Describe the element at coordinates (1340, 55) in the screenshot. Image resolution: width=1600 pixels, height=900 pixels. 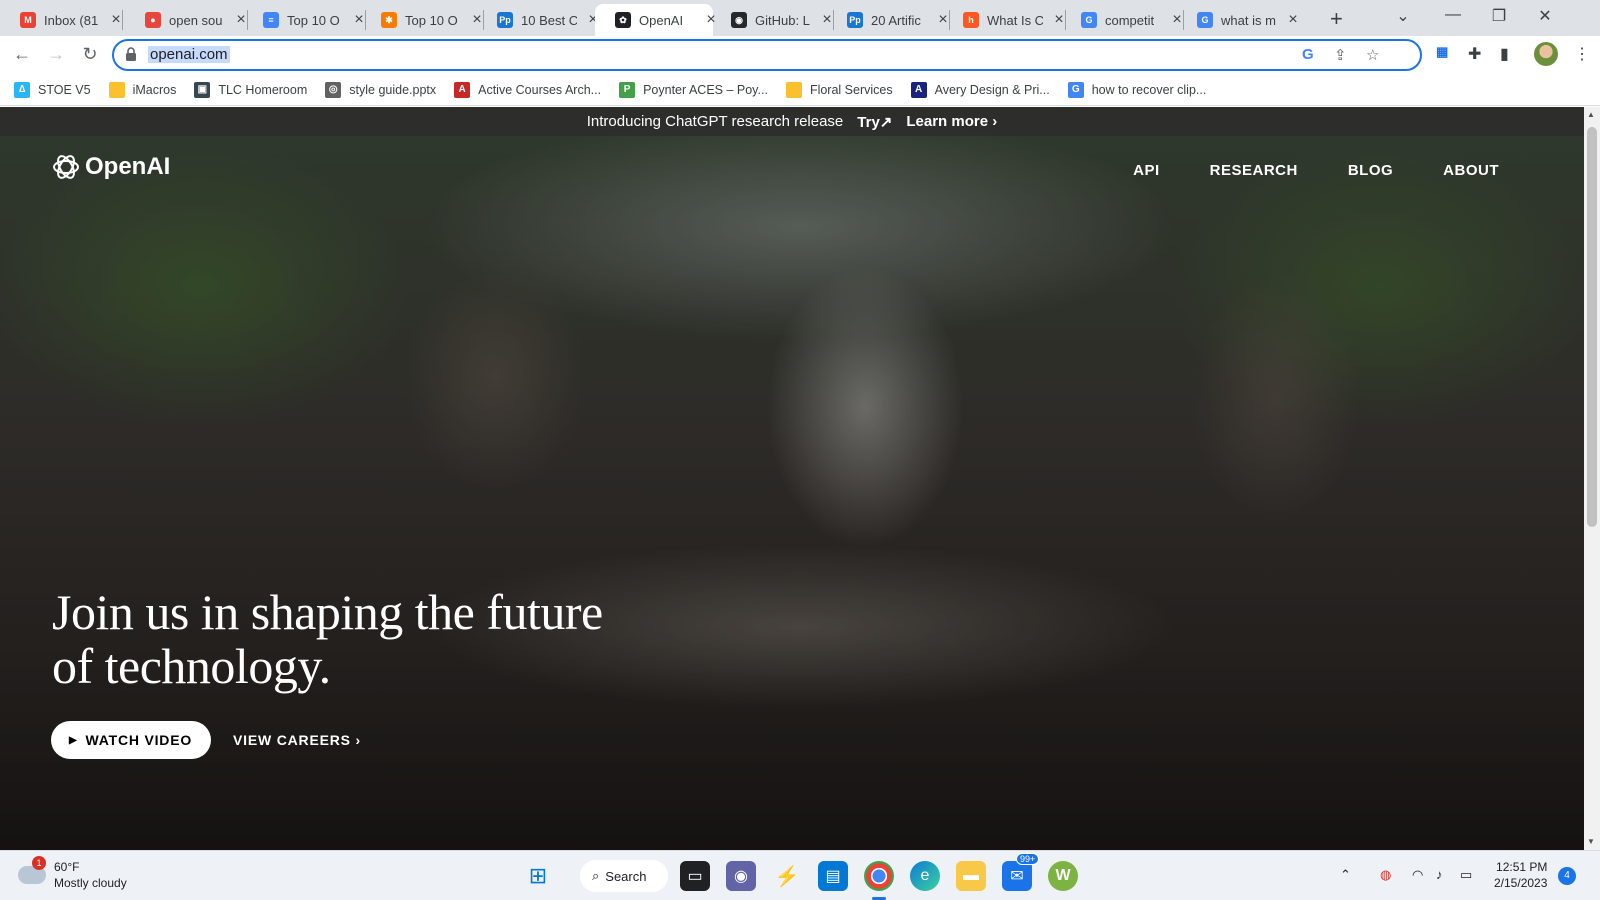
I see `share-icon: ⇪` at that location.